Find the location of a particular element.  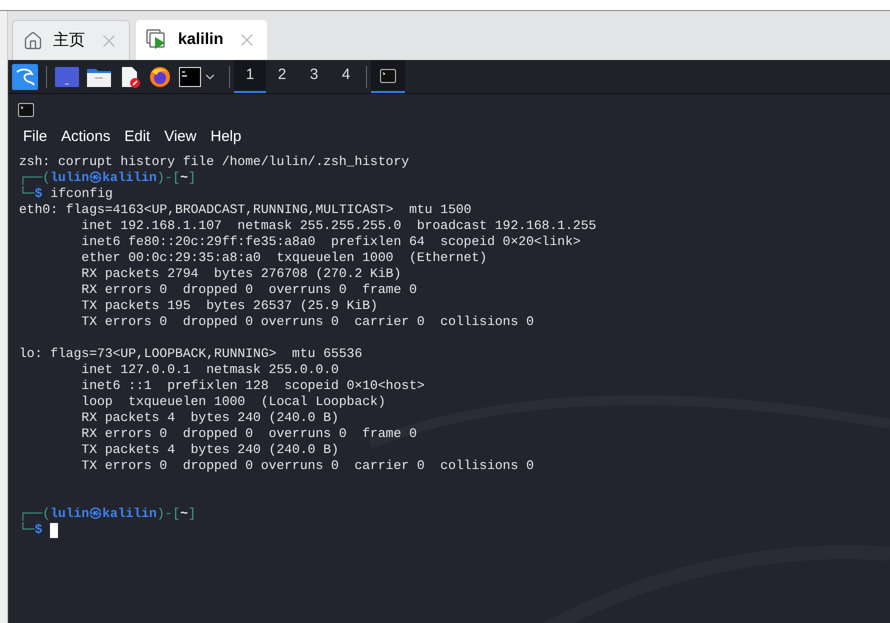

workspace-switcher: 2 is located at coordinates (282, 76).